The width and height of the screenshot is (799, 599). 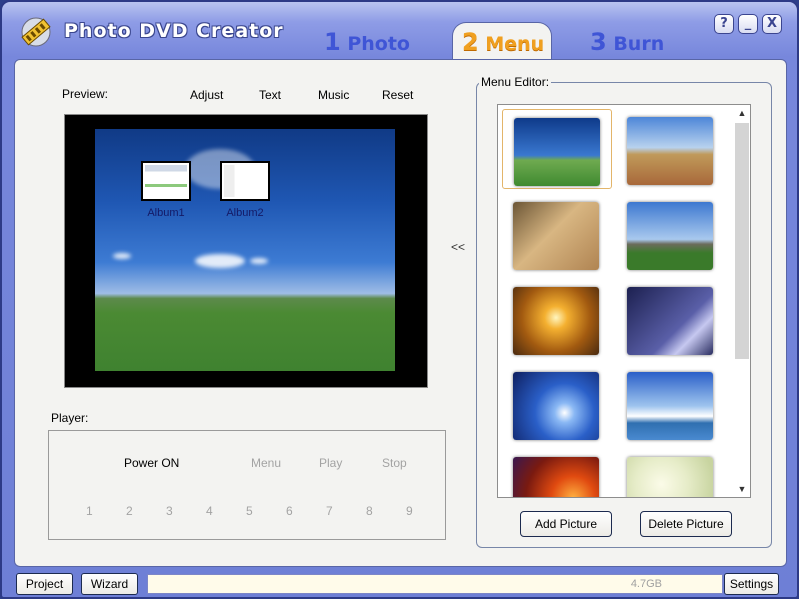 What do you see at coordinates (742, 489) in the screenshot?
I see `scroll-down-icon: ▼` at bounding box center [742, 489].